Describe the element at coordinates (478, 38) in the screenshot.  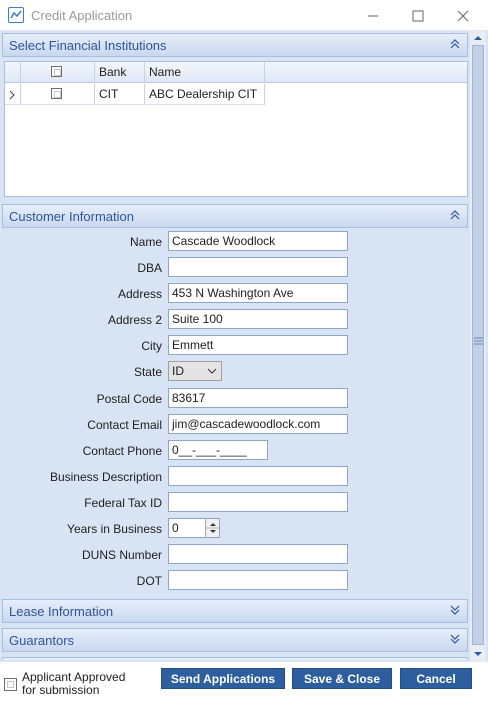
I see `scroll-up-icon` at that location.